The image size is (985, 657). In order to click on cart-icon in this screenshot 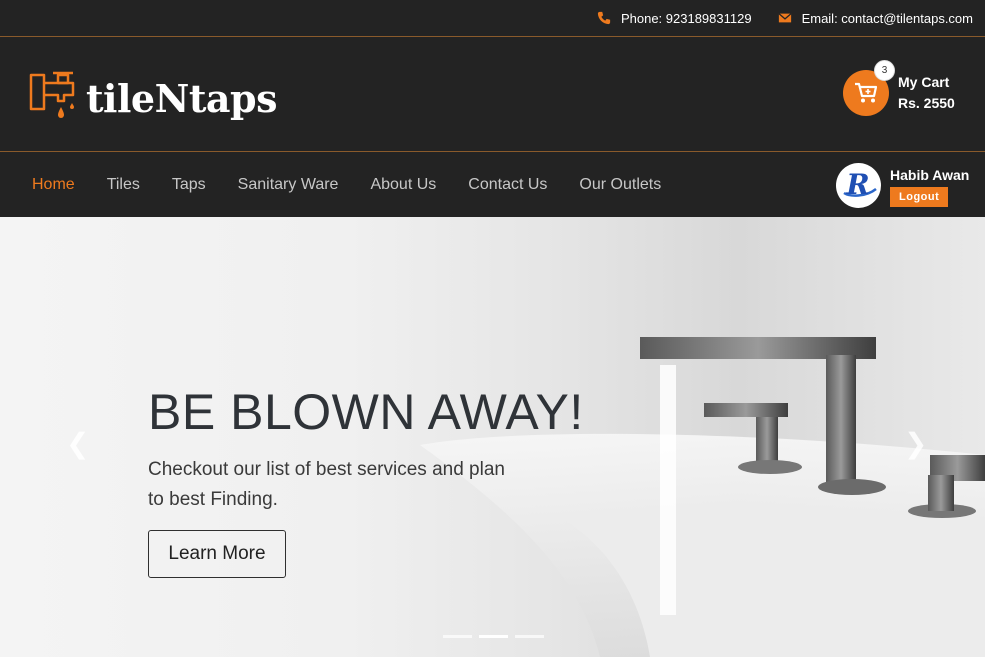, I will do `click(866, 92)`.